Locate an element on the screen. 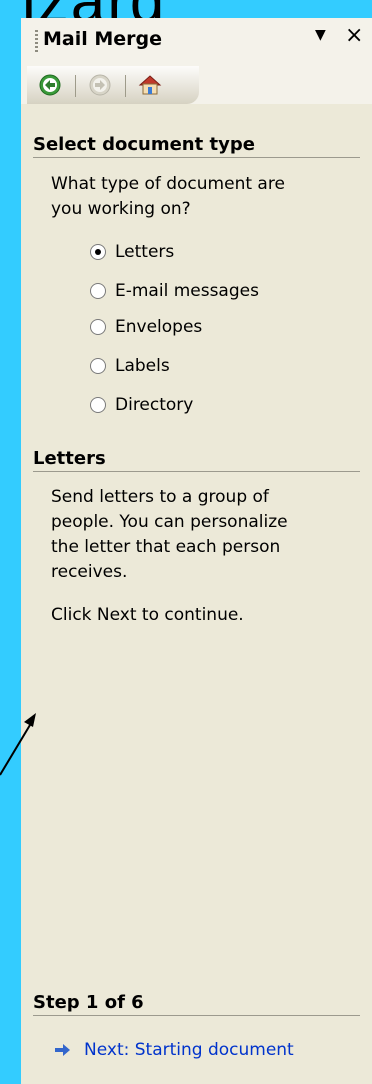 This screenshot has height=1084, width=372. radio-option-directory: Directory is located at coordinates (141, 405).